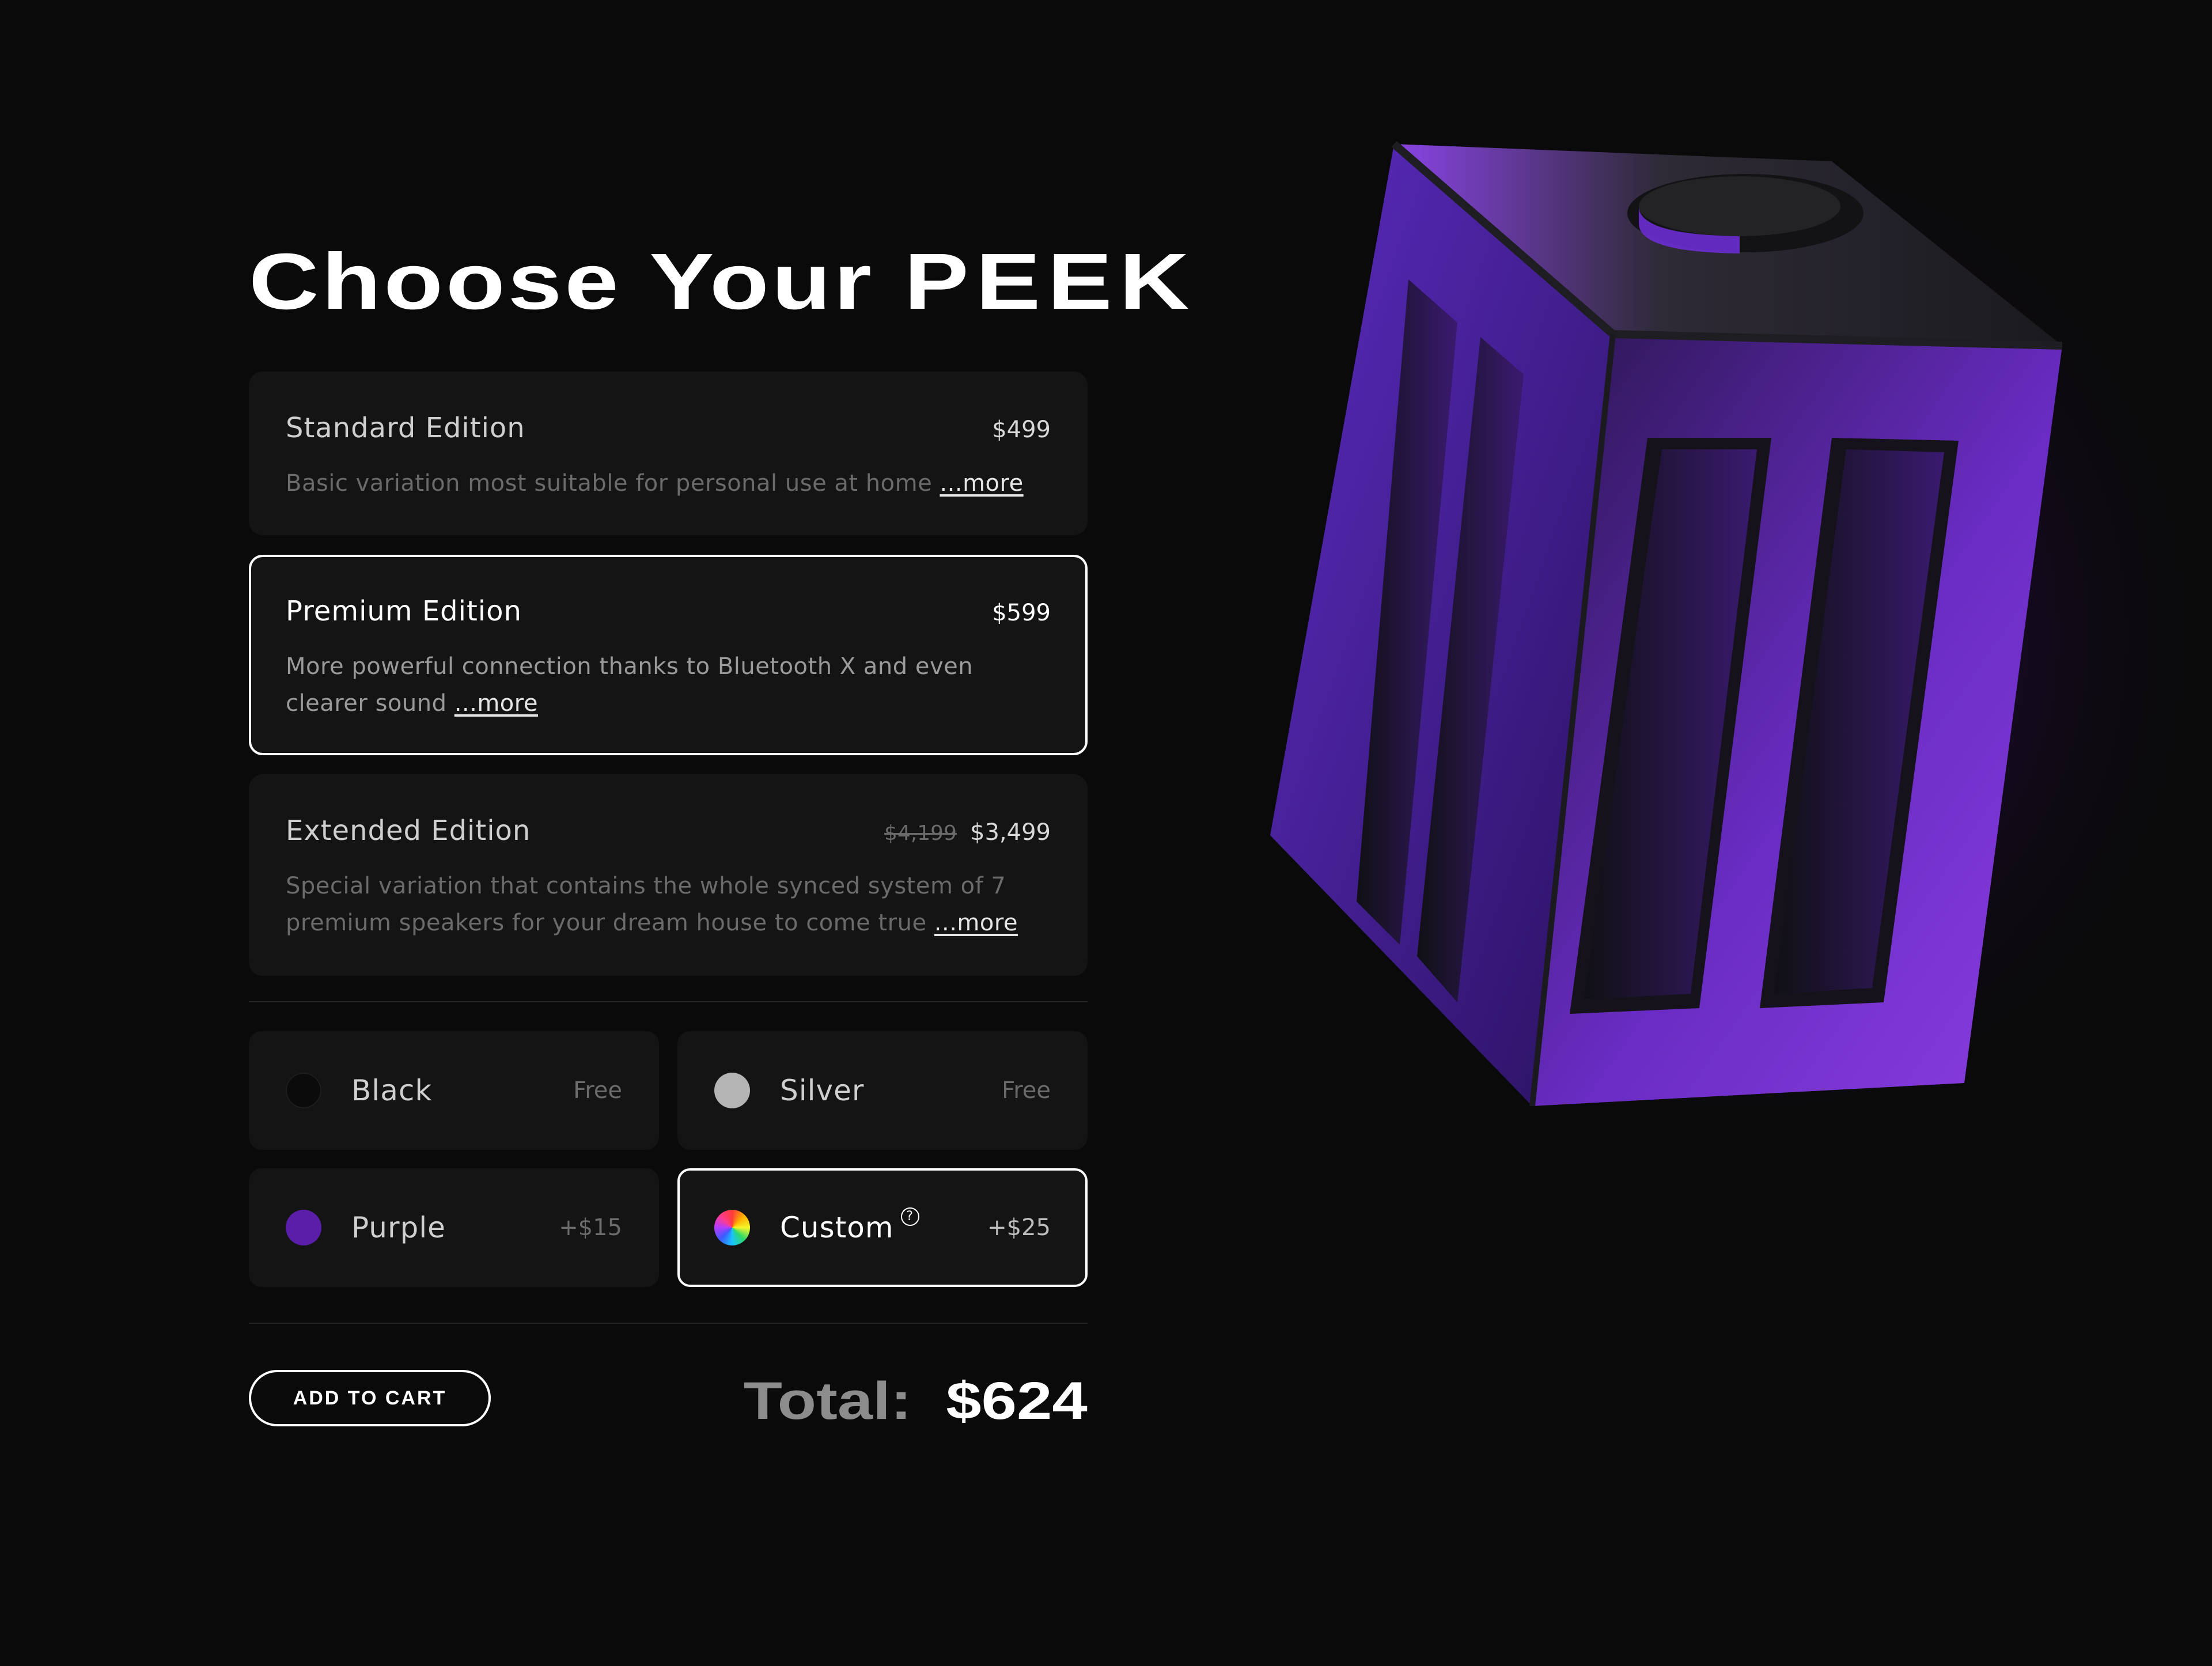  I want to click on color-name: Black, so click(392, 1090).